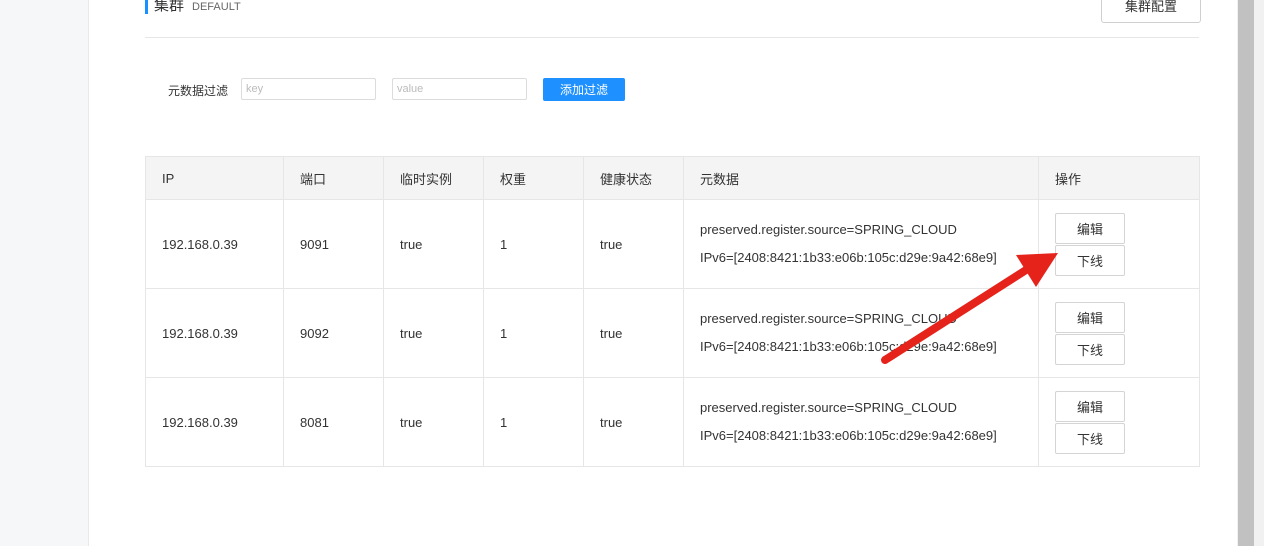 The height and width of the screenshot is (546, 1264). I want to click on metadata-filter-label: 元数据过滤, so click(198, 91).